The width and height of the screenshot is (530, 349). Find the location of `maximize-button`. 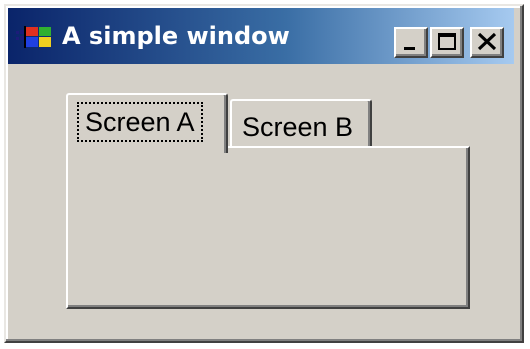

maximize-button is located at coordinates (447, 42).